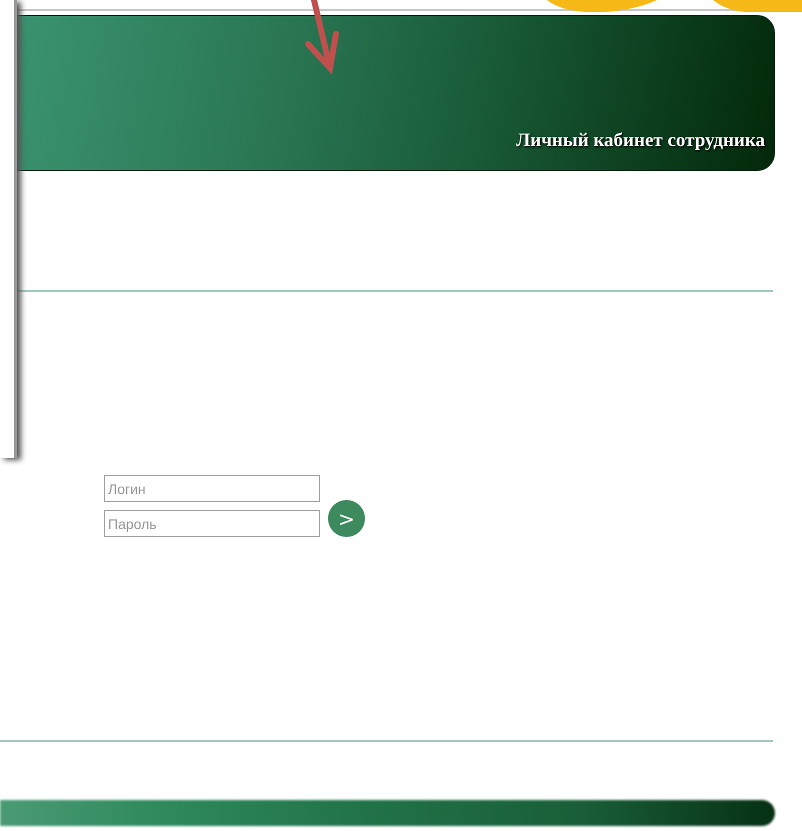  I want to click on login-field: Логин, so click(212, 488).